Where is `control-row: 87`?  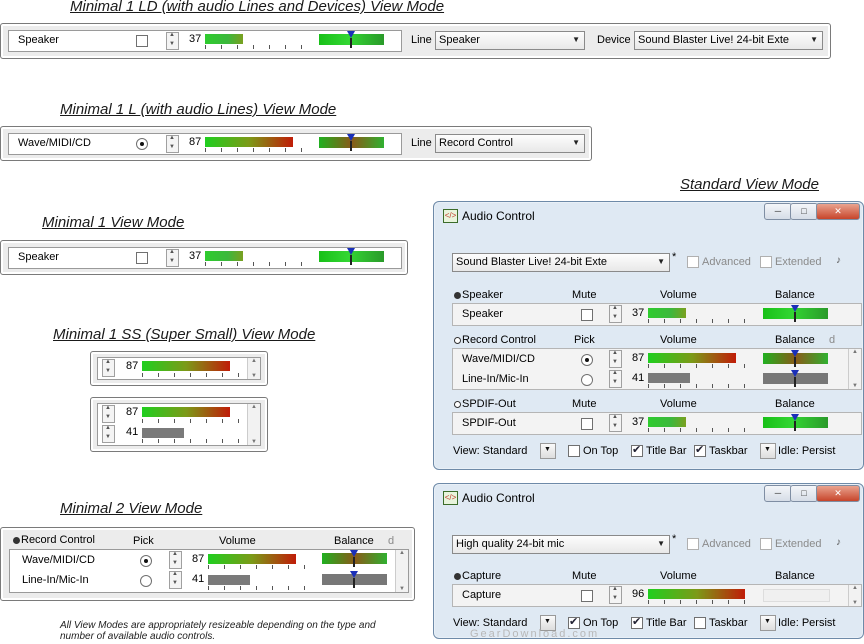
control-row: 87 is located at coordinates (179, 368).